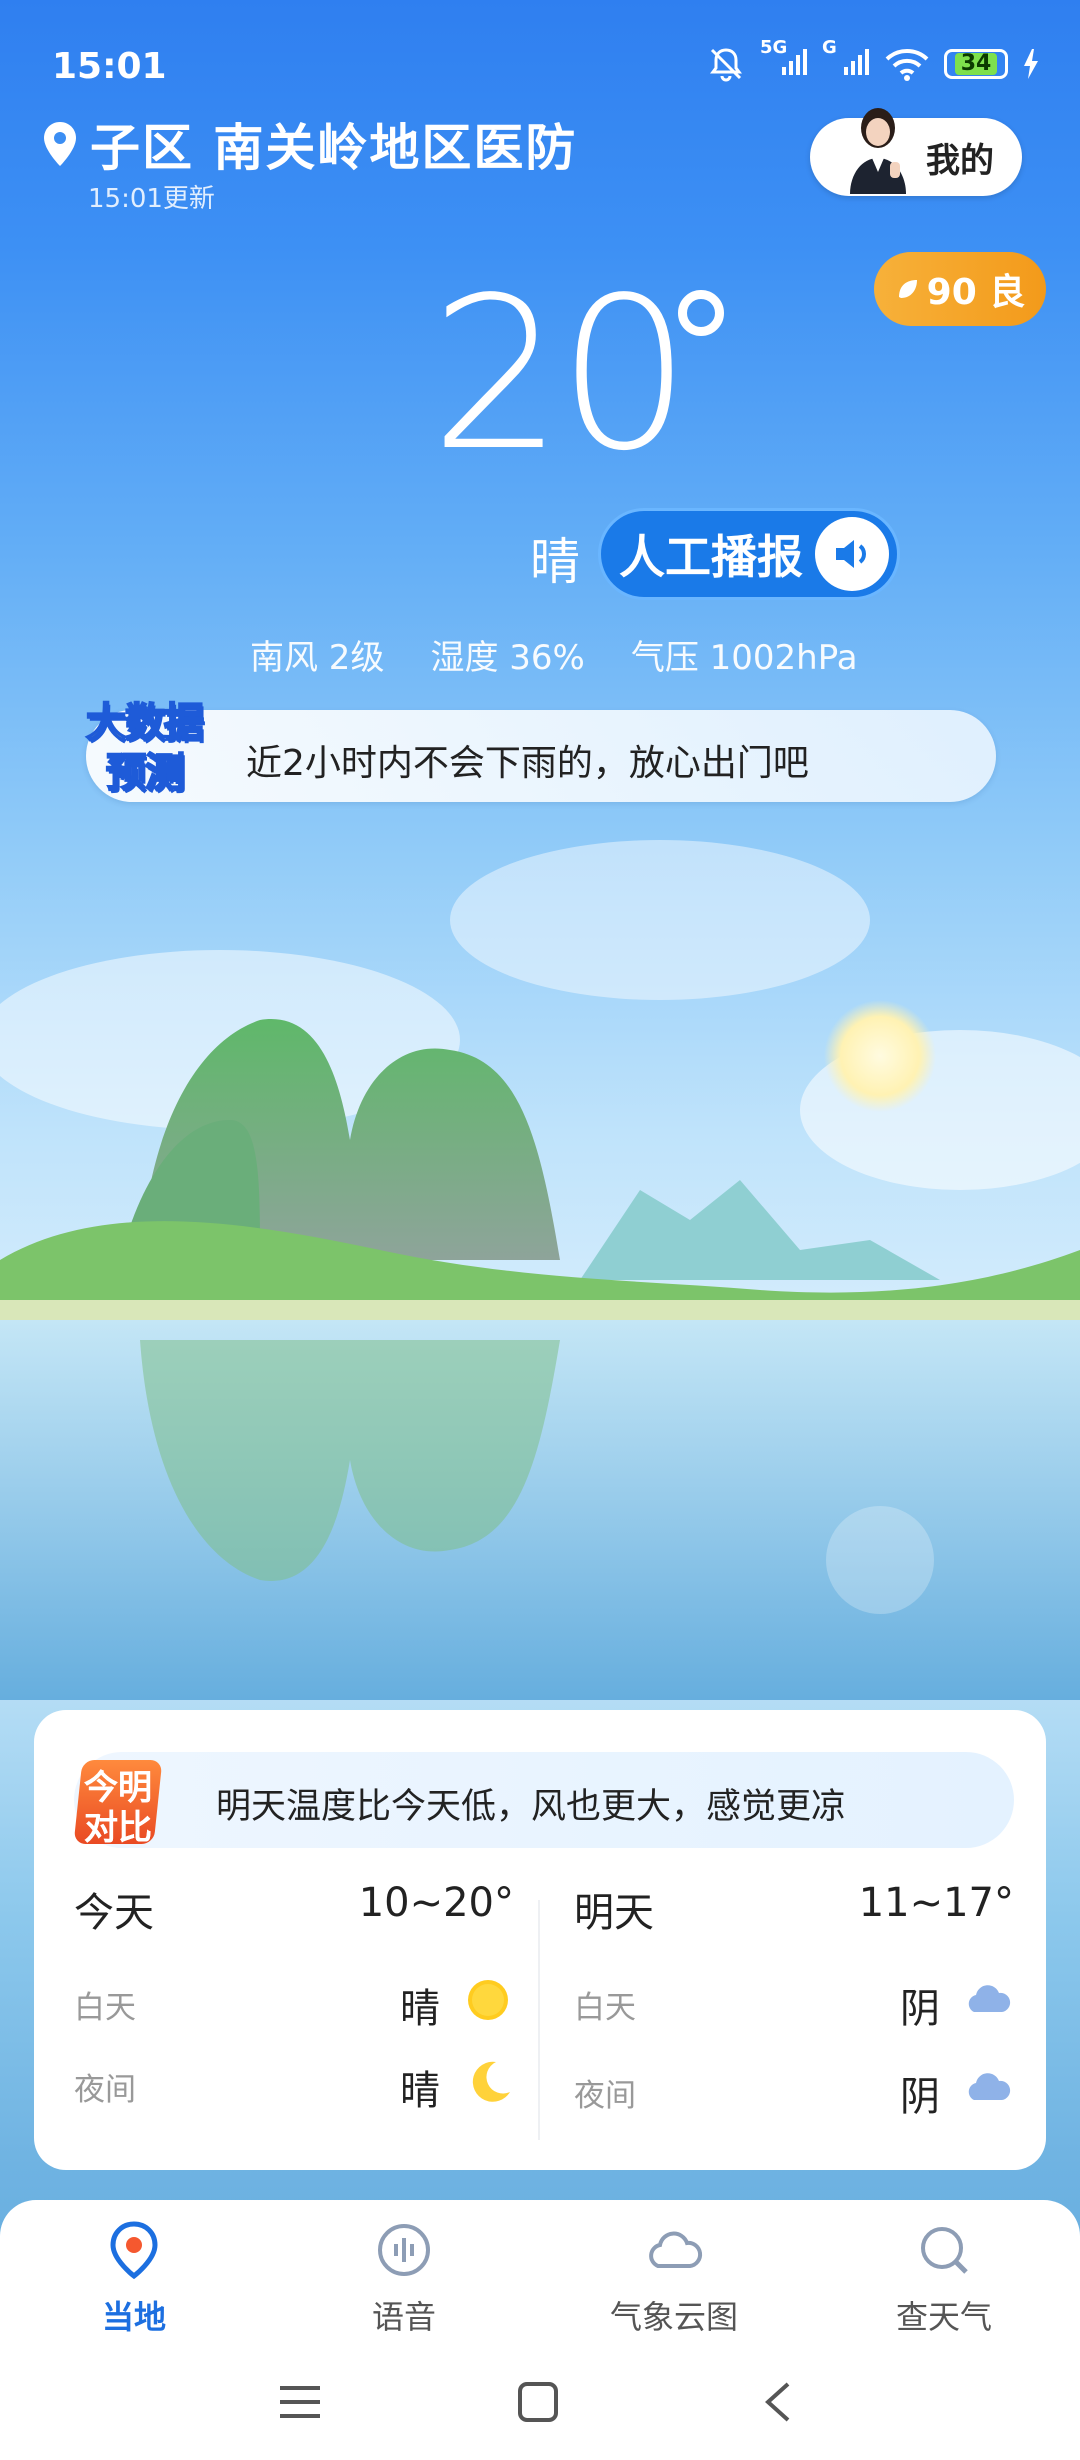 The width and height of the screenshot is (1080, 2460). Describe the element at coordinates (774, 47) in the screenshot. I see `network-type-1: 5G` at that location.